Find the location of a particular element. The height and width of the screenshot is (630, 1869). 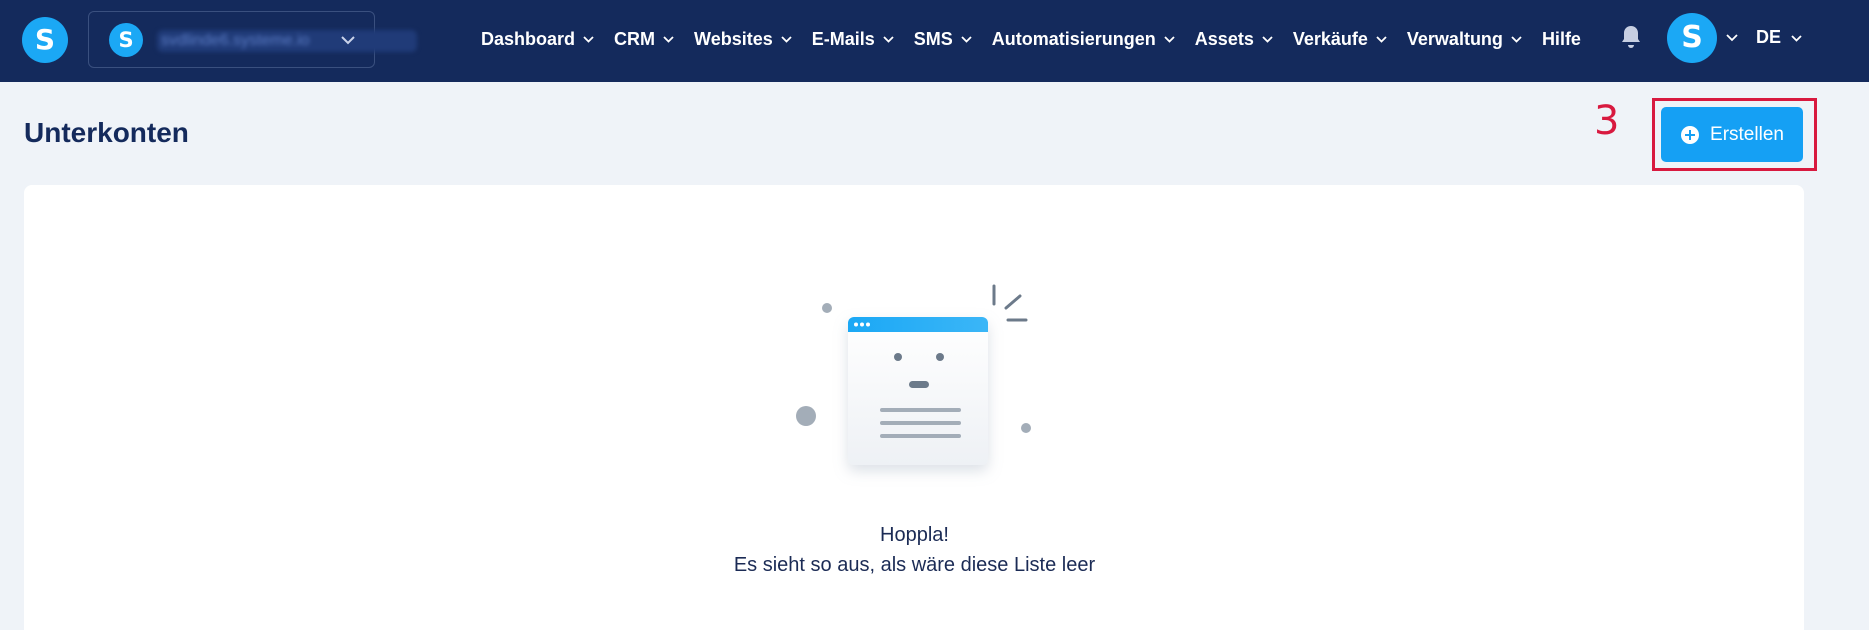

nav-item-label: Websites is located at coordinates (733, 38).